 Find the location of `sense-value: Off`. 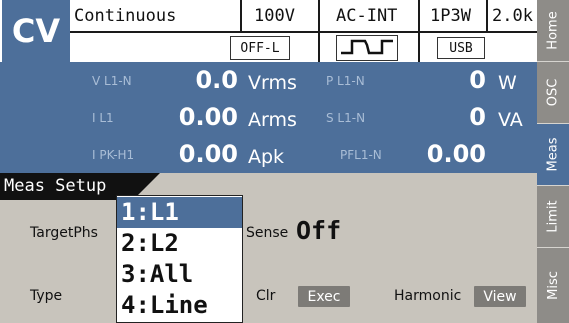

sense-value: Off is located at coordinates (318, 230).